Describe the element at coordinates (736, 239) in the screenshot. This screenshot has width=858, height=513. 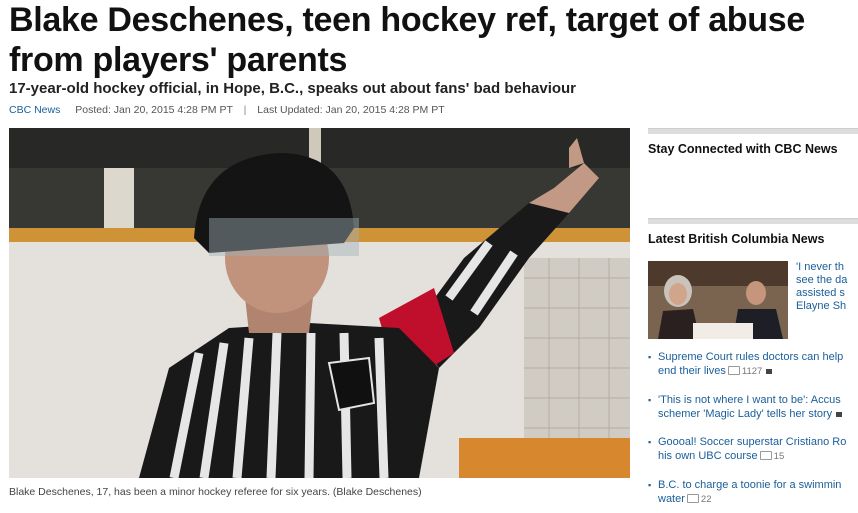
I see `latest-news-title: Latest British Columbia News` at that location.